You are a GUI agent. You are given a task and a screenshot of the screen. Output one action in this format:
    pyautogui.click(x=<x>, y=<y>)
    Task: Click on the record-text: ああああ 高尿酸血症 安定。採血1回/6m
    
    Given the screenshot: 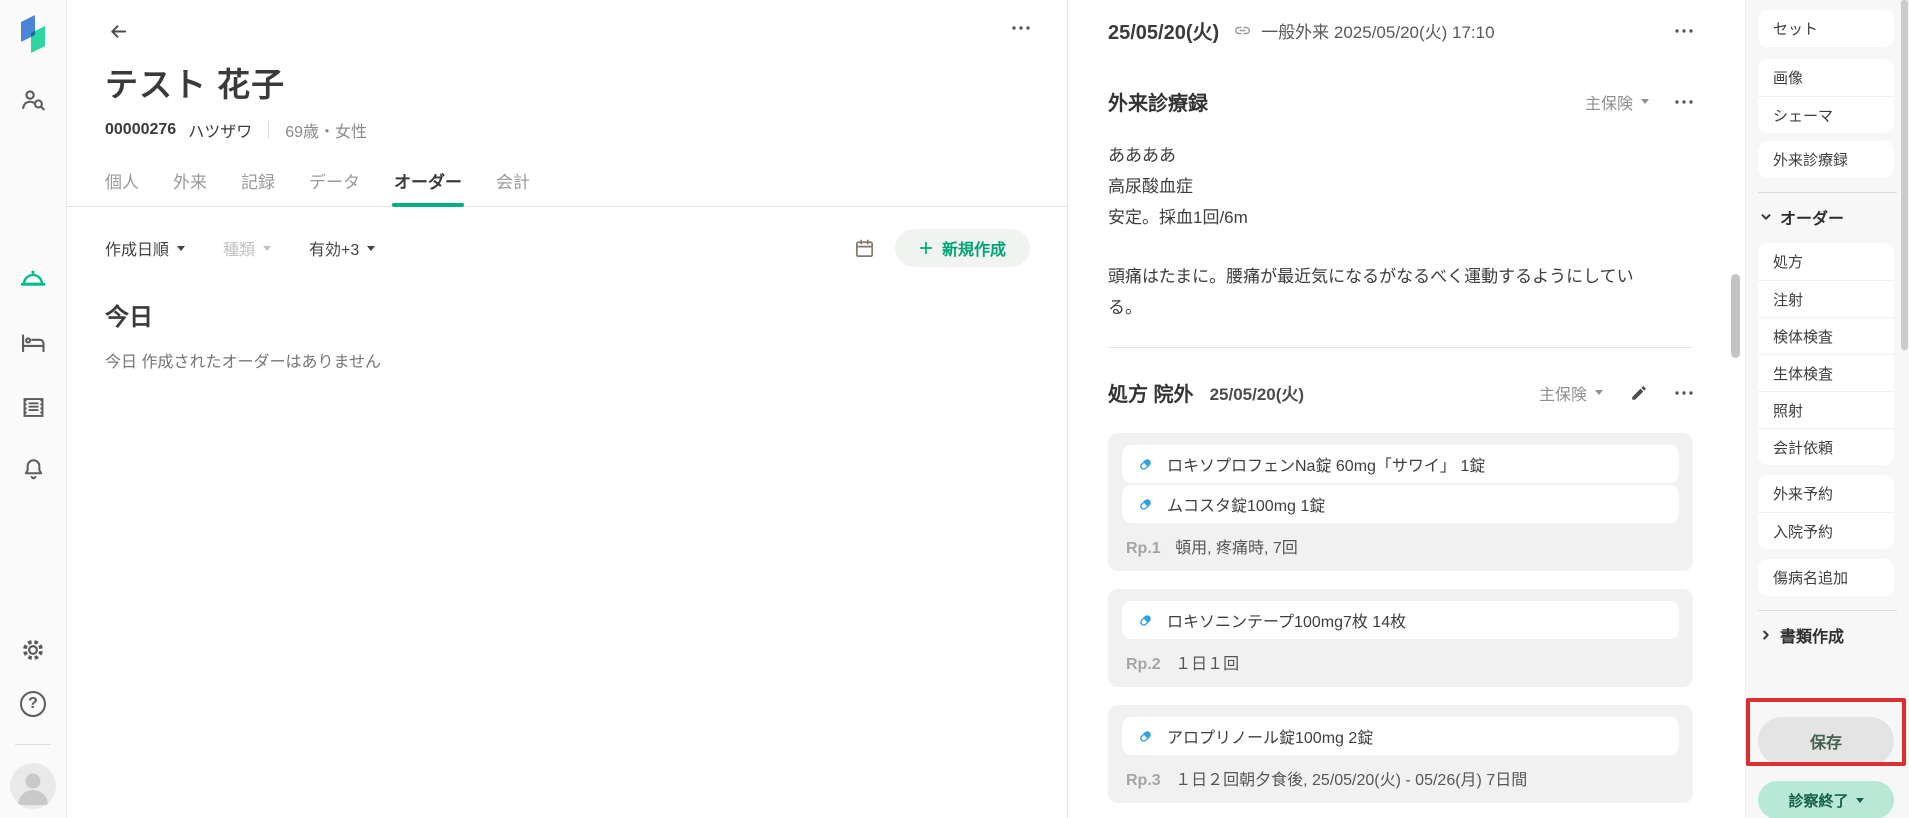 What is the action you would take?
    pyautogui.click(x=1400, y=186)
    